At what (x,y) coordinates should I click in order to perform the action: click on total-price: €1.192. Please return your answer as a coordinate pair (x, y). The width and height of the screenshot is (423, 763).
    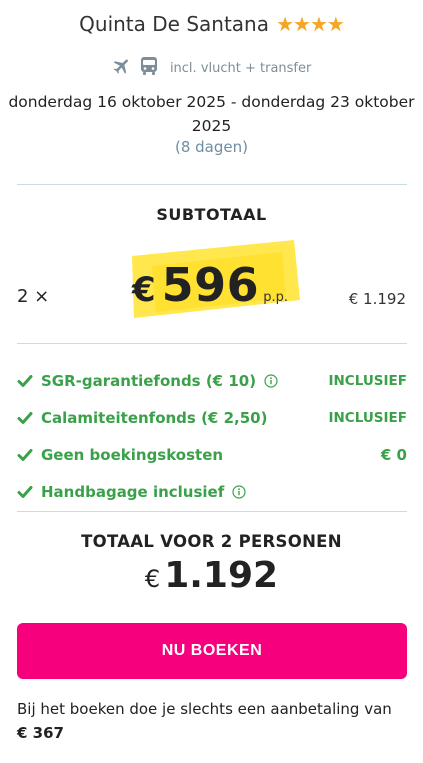
    Looking at the image, I should click on (211, 575).